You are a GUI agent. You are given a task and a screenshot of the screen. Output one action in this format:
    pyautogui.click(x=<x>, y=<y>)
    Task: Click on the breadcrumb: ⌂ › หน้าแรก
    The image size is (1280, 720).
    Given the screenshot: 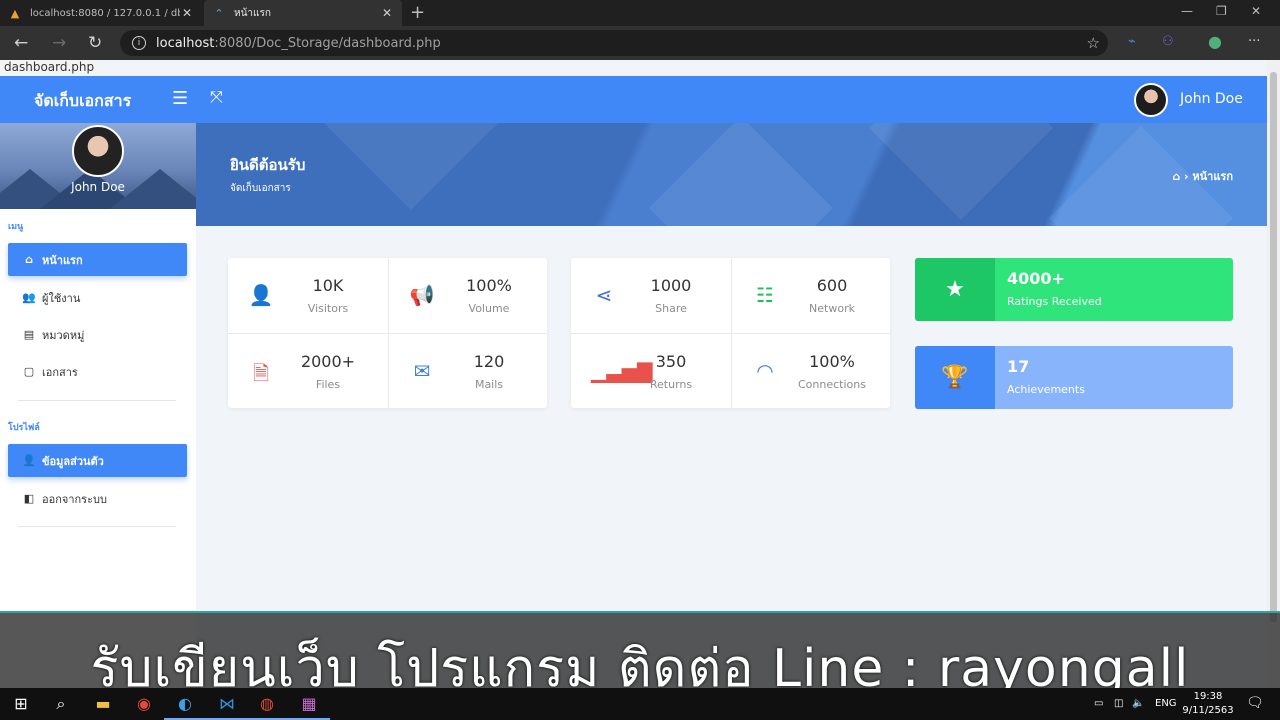 What is the action you would take?
    pyautogui.click(x=1202, y=176)
    